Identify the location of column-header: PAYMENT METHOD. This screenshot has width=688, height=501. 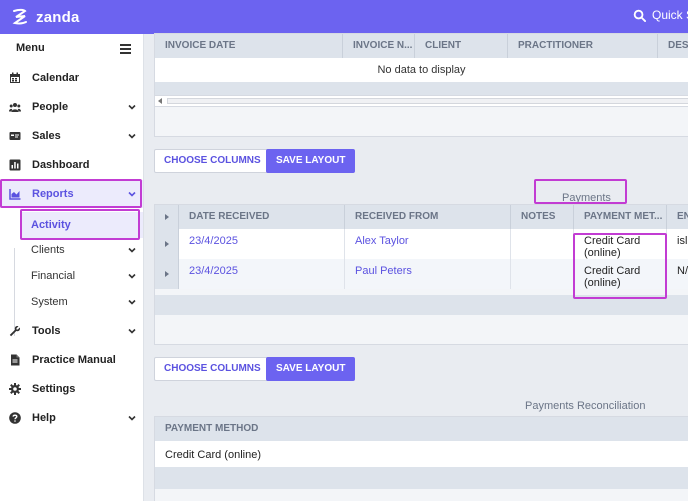
(421, 429).